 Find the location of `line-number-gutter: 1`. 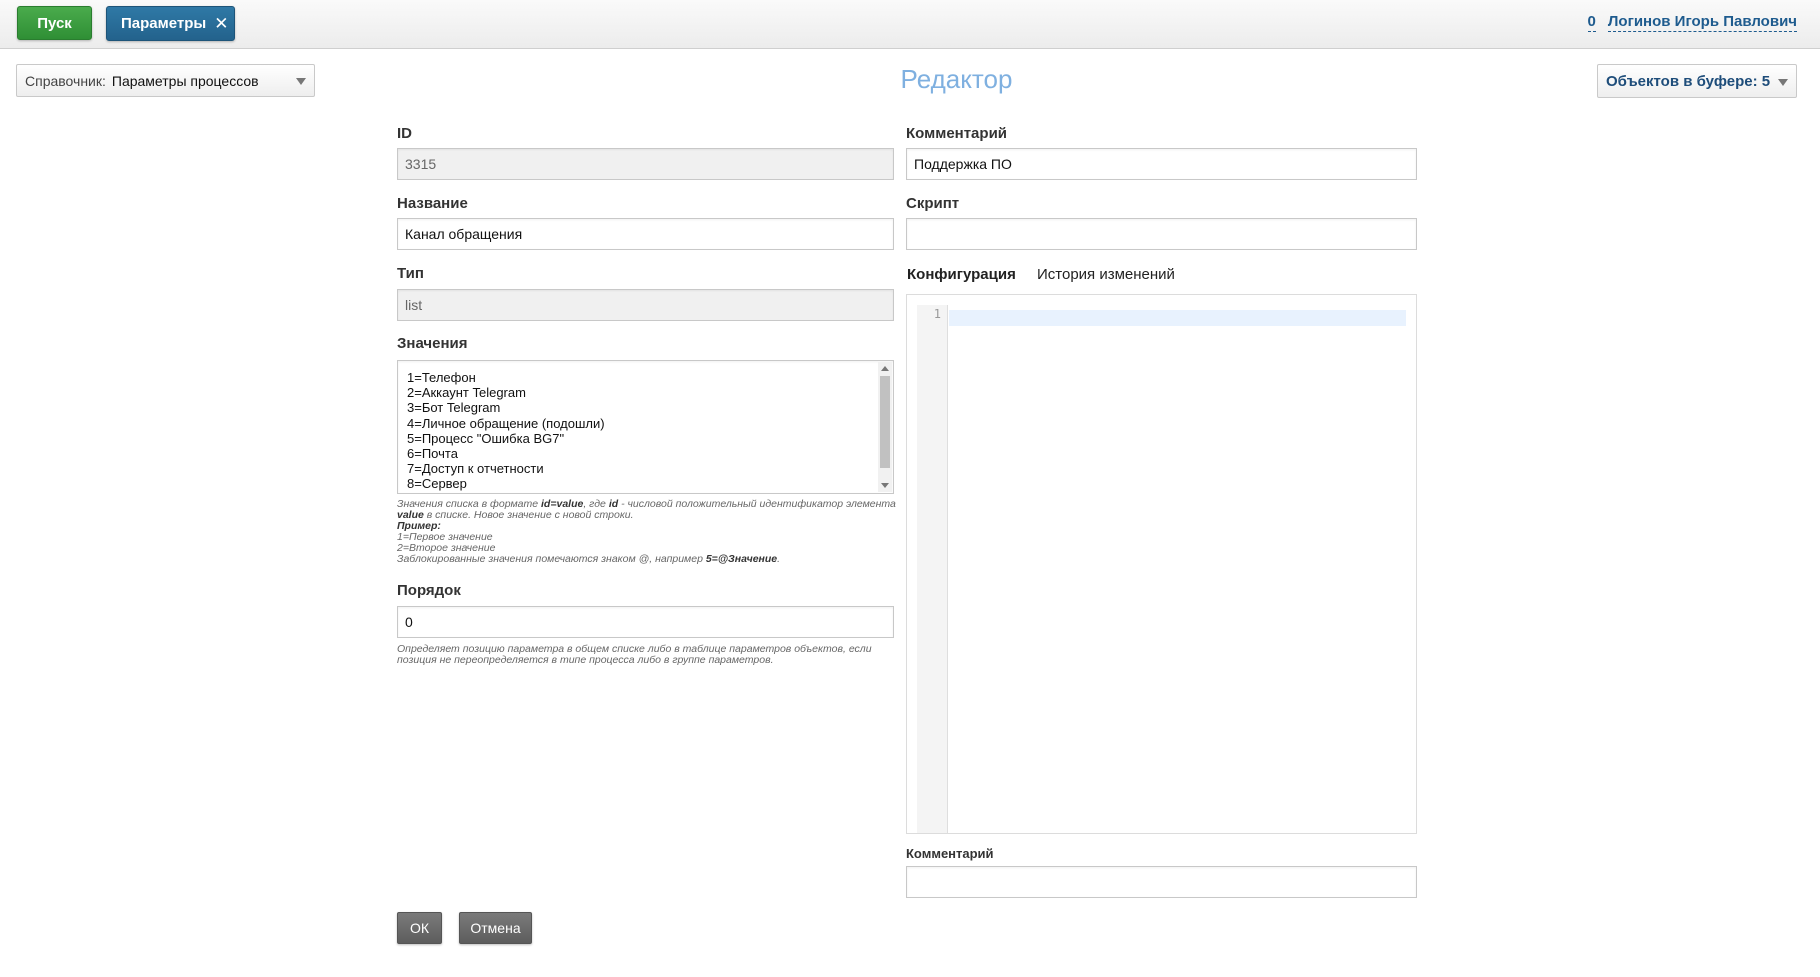

line-number-gutter: 1 is located at coordinates (932, 569).